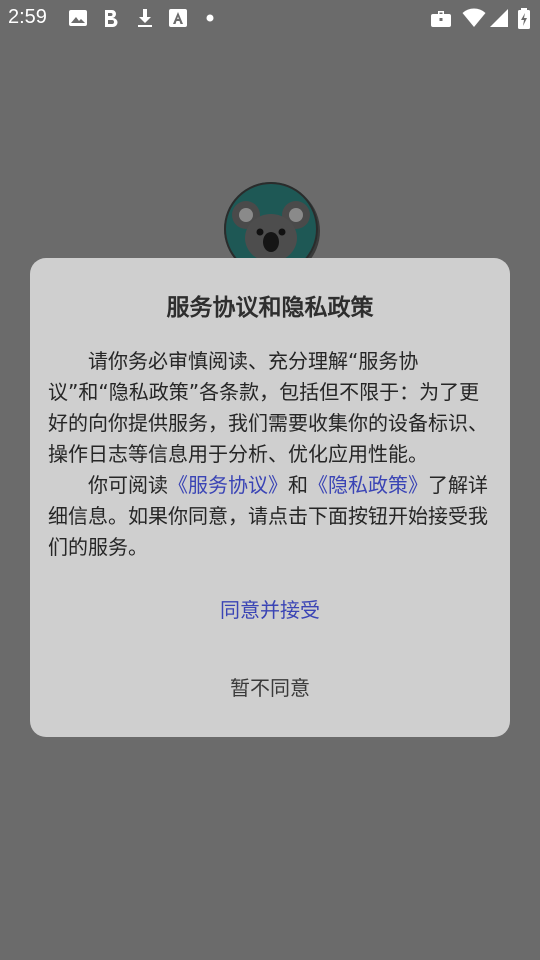 Image resolution: width=540 pixels, height=960 pixels. I want to click on dialog-title: 服务协议和隐私政策, so click(270, 308).